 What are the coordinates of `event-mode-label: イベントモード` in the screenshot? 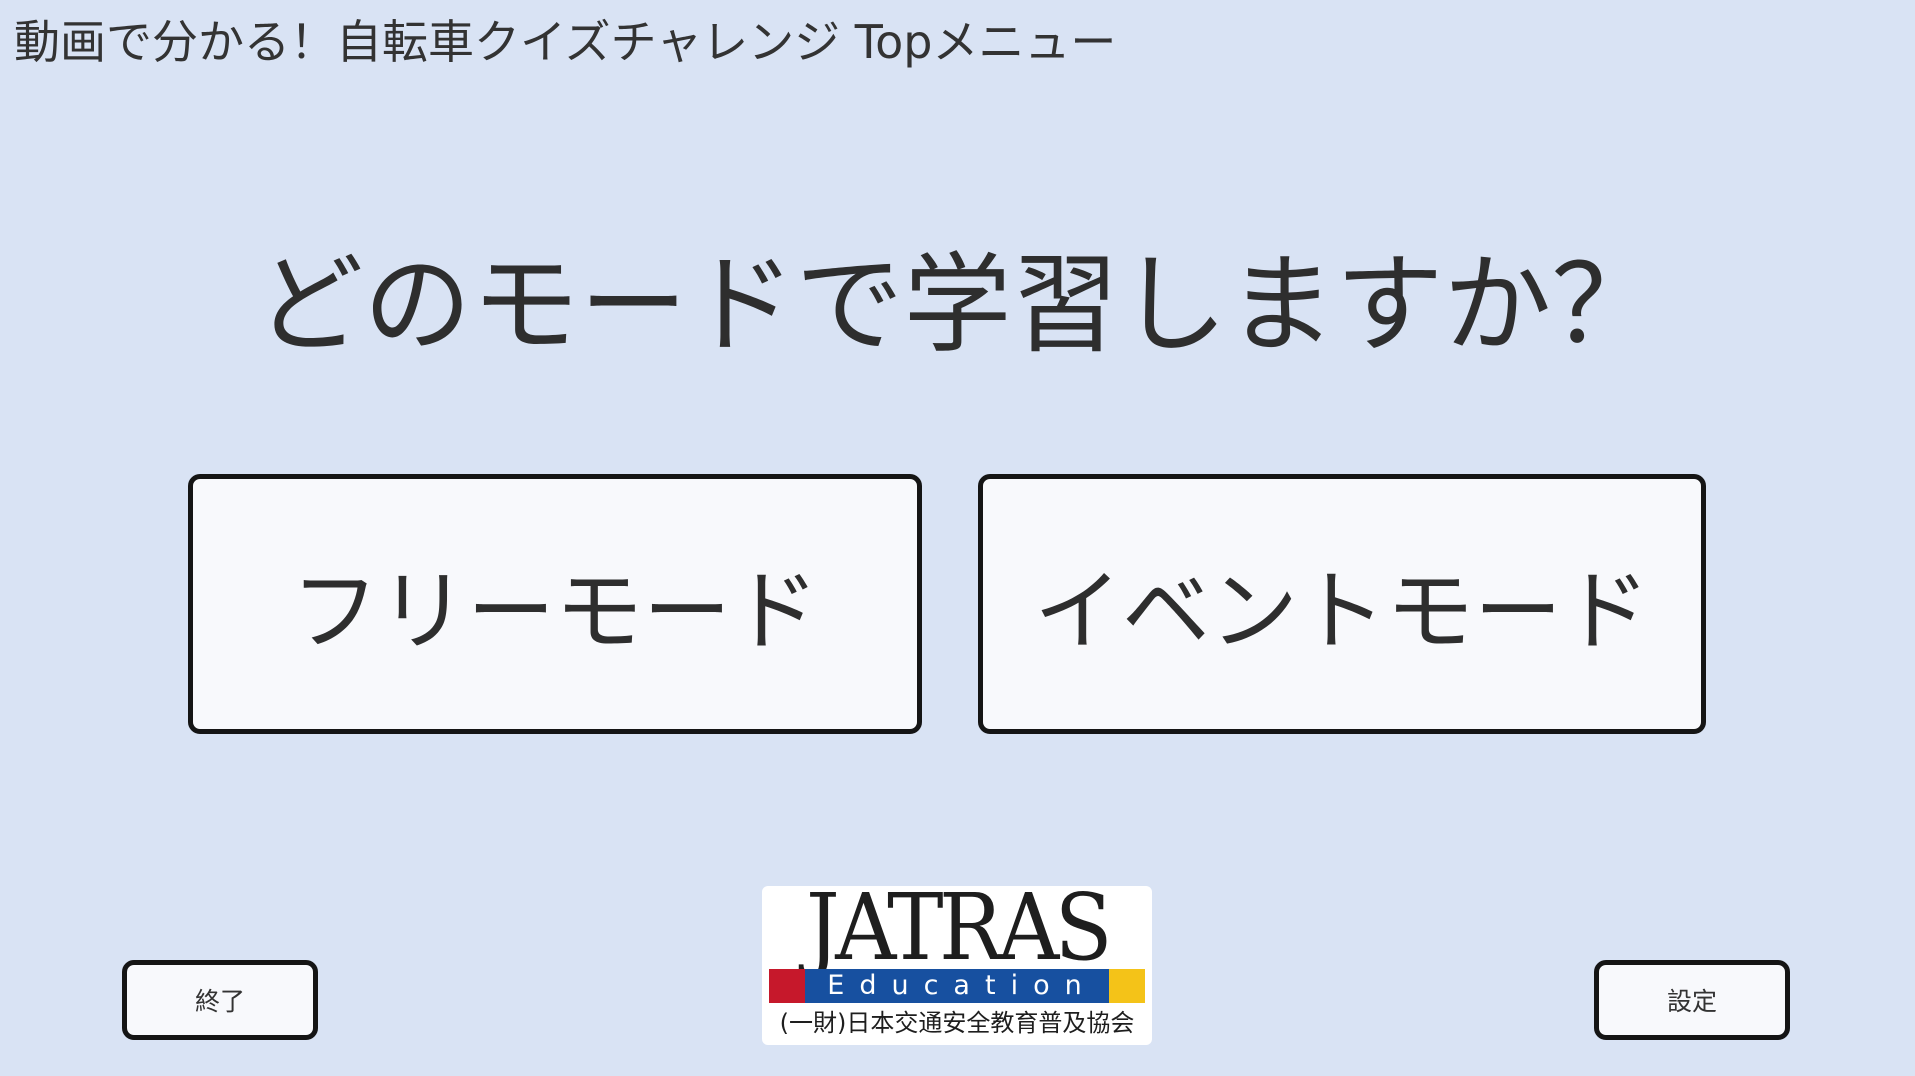 It's located at (1341, 611).